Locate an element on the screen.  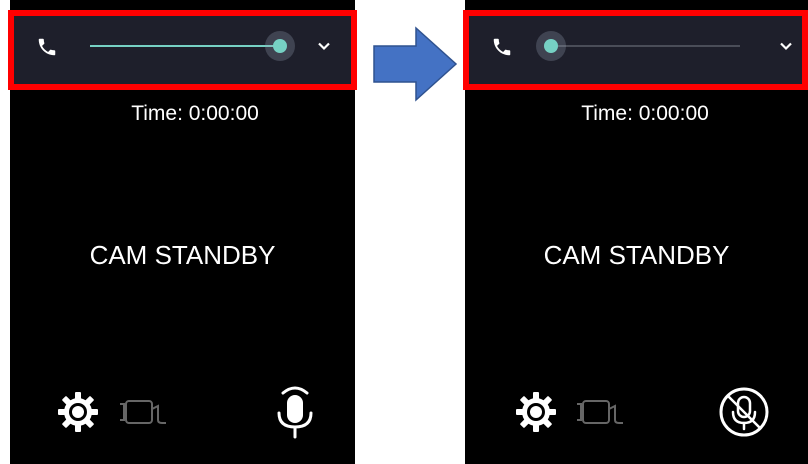
microphone-off-icon is located at coordinates (744, 412).